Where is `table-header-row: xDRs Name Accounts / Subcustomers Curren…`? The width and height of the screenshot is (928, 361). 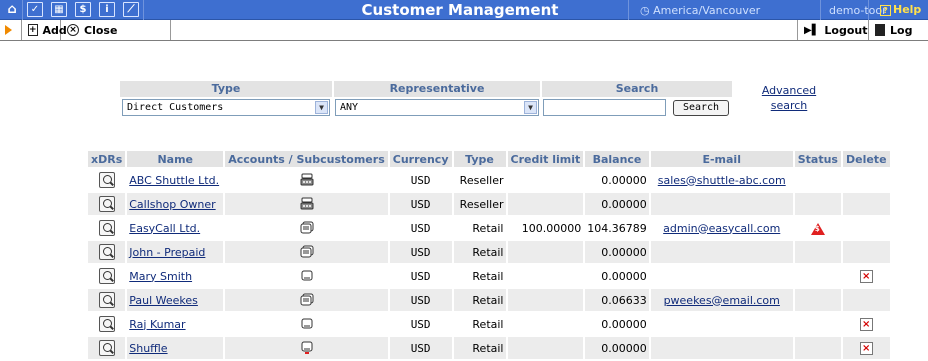
table-header-row: xDRs Name Accounts / Subcustomers Curren… is located at coordinates (489, 159).